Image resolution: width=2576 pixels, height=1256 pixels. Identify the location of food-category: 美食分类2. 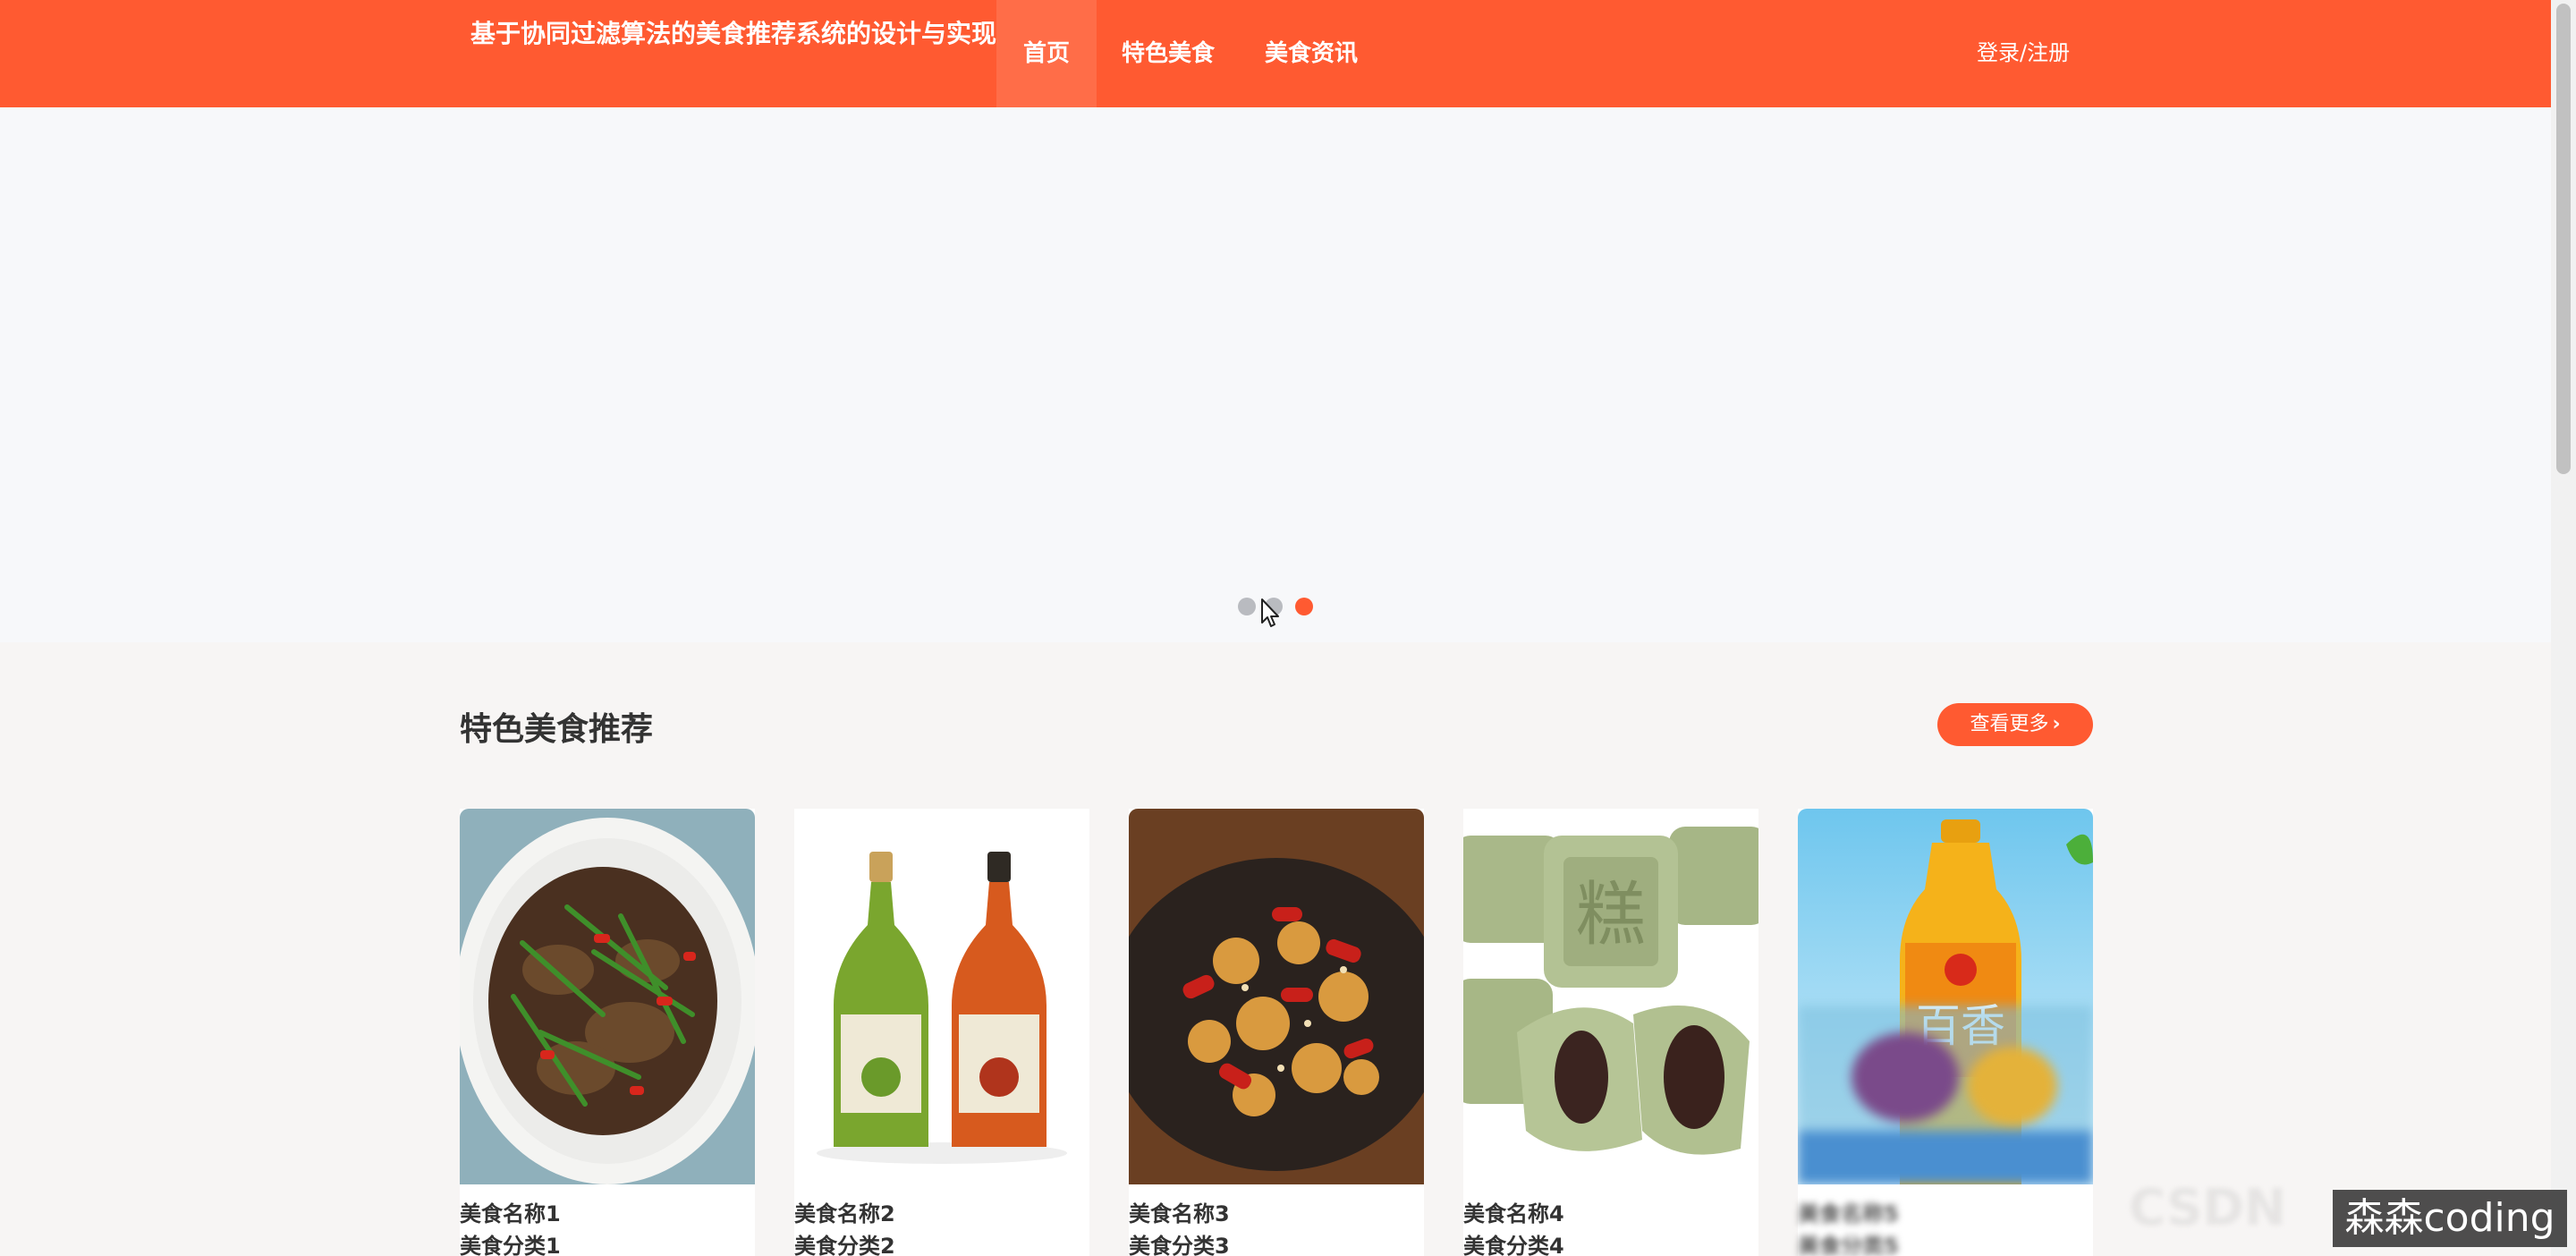
(844, 1245).